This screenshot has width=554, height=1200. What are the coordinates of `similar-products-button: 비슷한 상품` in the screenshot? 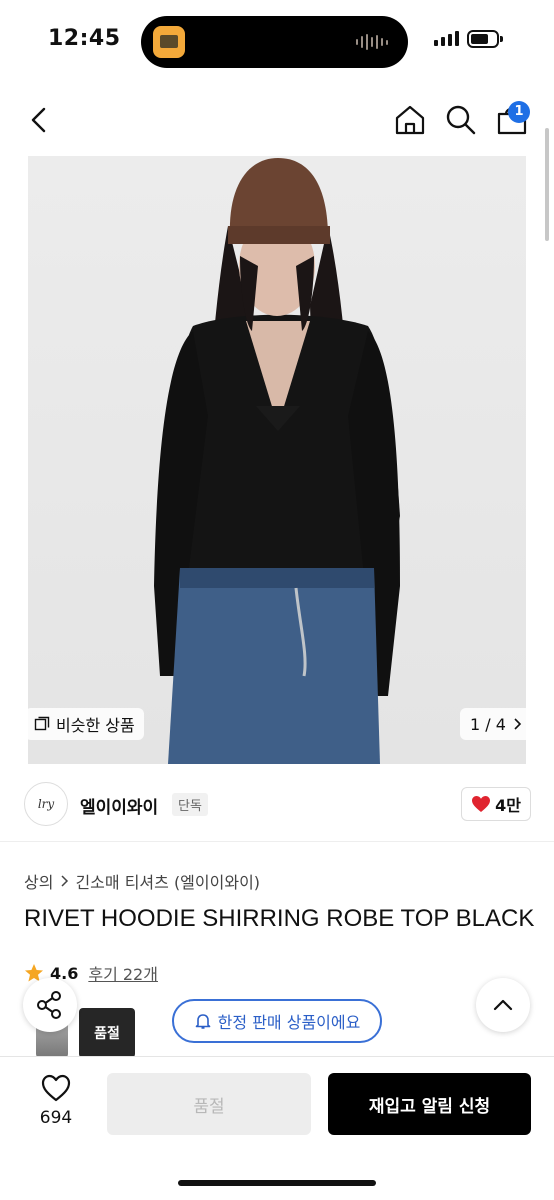 It's located at (84, 724).